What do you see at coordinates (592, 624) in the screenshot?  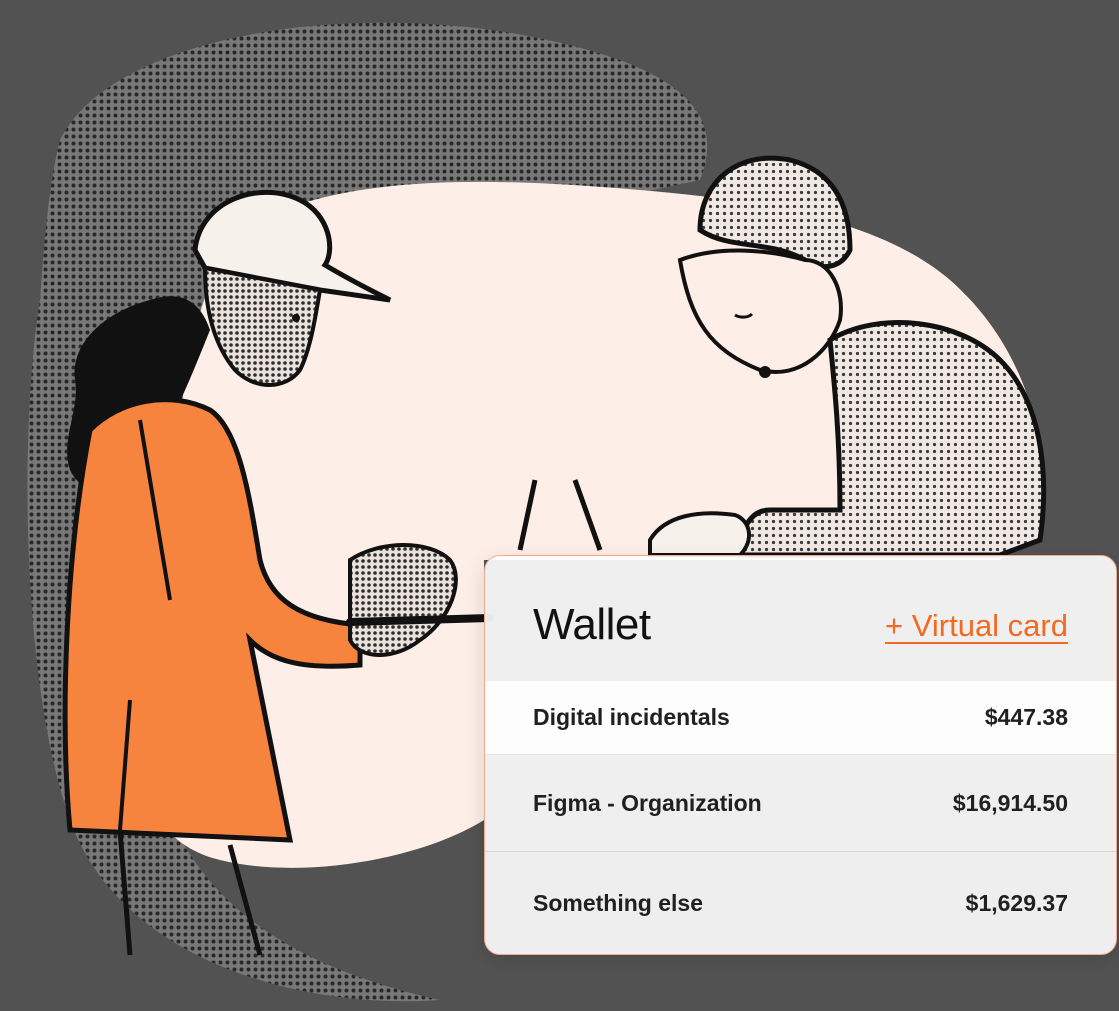 I see `wallet-title: Wallet` at bounding box center [592, 624].